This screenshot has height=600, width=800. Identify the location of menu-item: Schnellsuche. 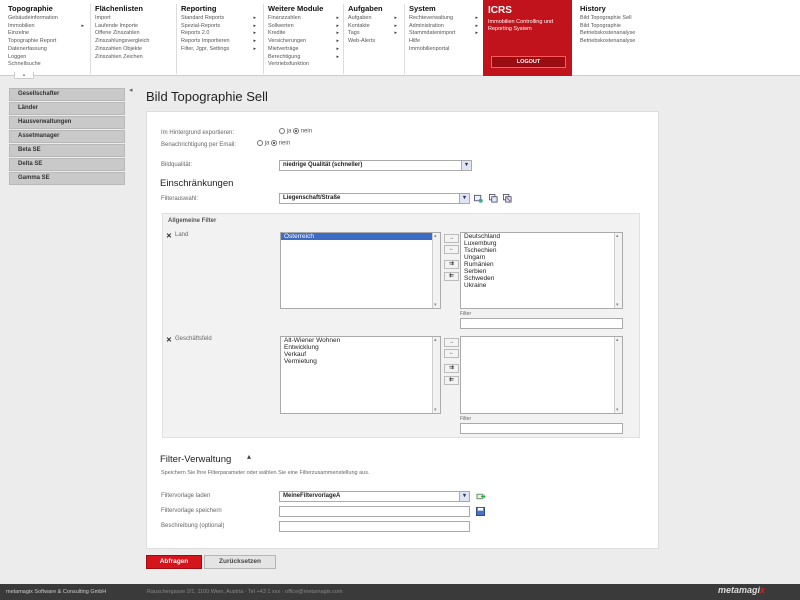
(48, 65).